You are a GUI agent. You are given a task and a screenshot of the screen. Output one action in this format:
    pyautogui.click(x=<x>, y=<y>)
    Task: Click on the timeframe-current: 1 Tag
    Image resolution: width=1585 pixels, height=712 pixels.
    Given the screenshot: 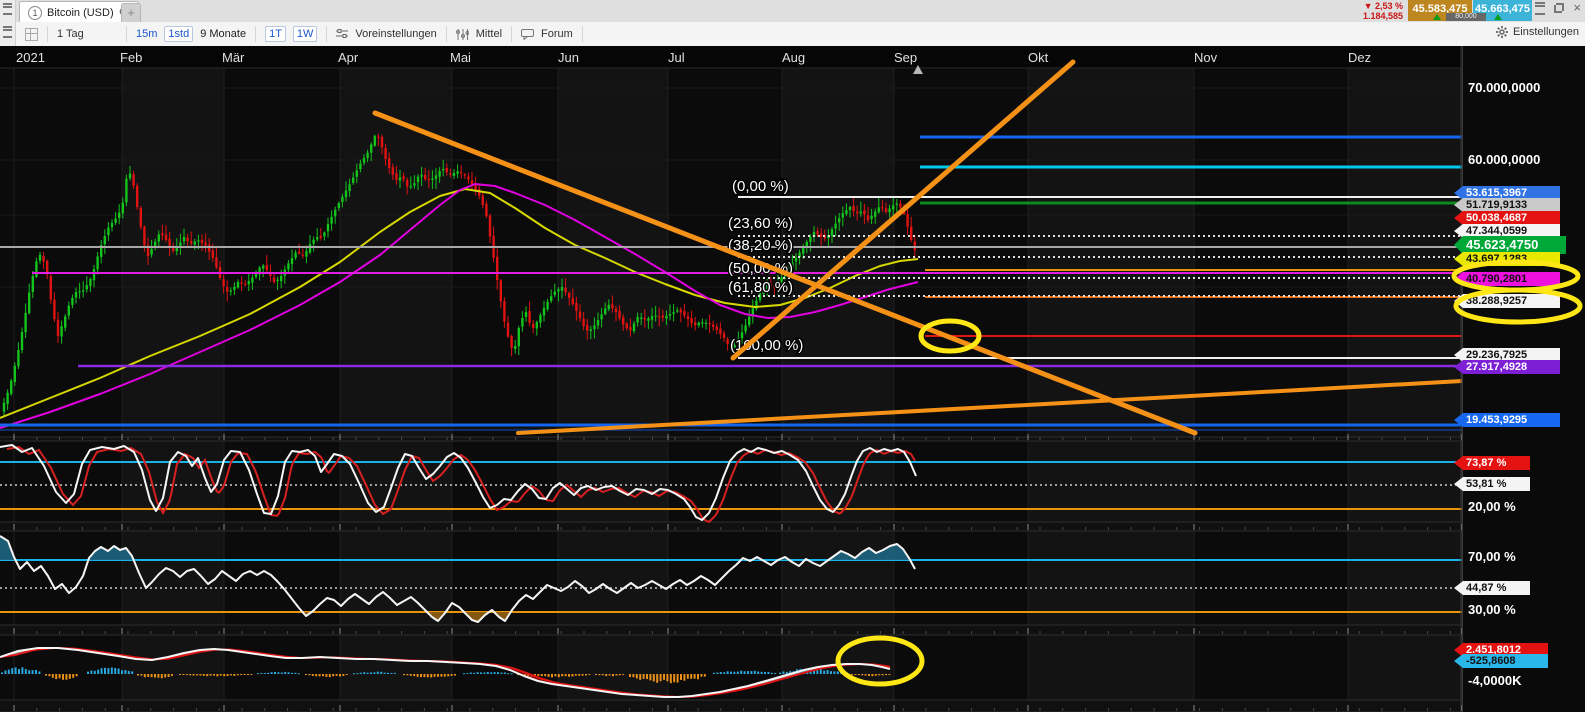 What is the action you would take?
    pyautogui.click(x=70, y=34)
    